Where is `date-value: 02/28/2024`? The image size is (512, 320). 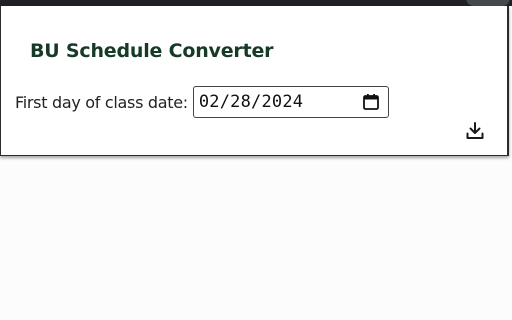 date-value: 02/28/2024 is located at coordinates (280, 102).